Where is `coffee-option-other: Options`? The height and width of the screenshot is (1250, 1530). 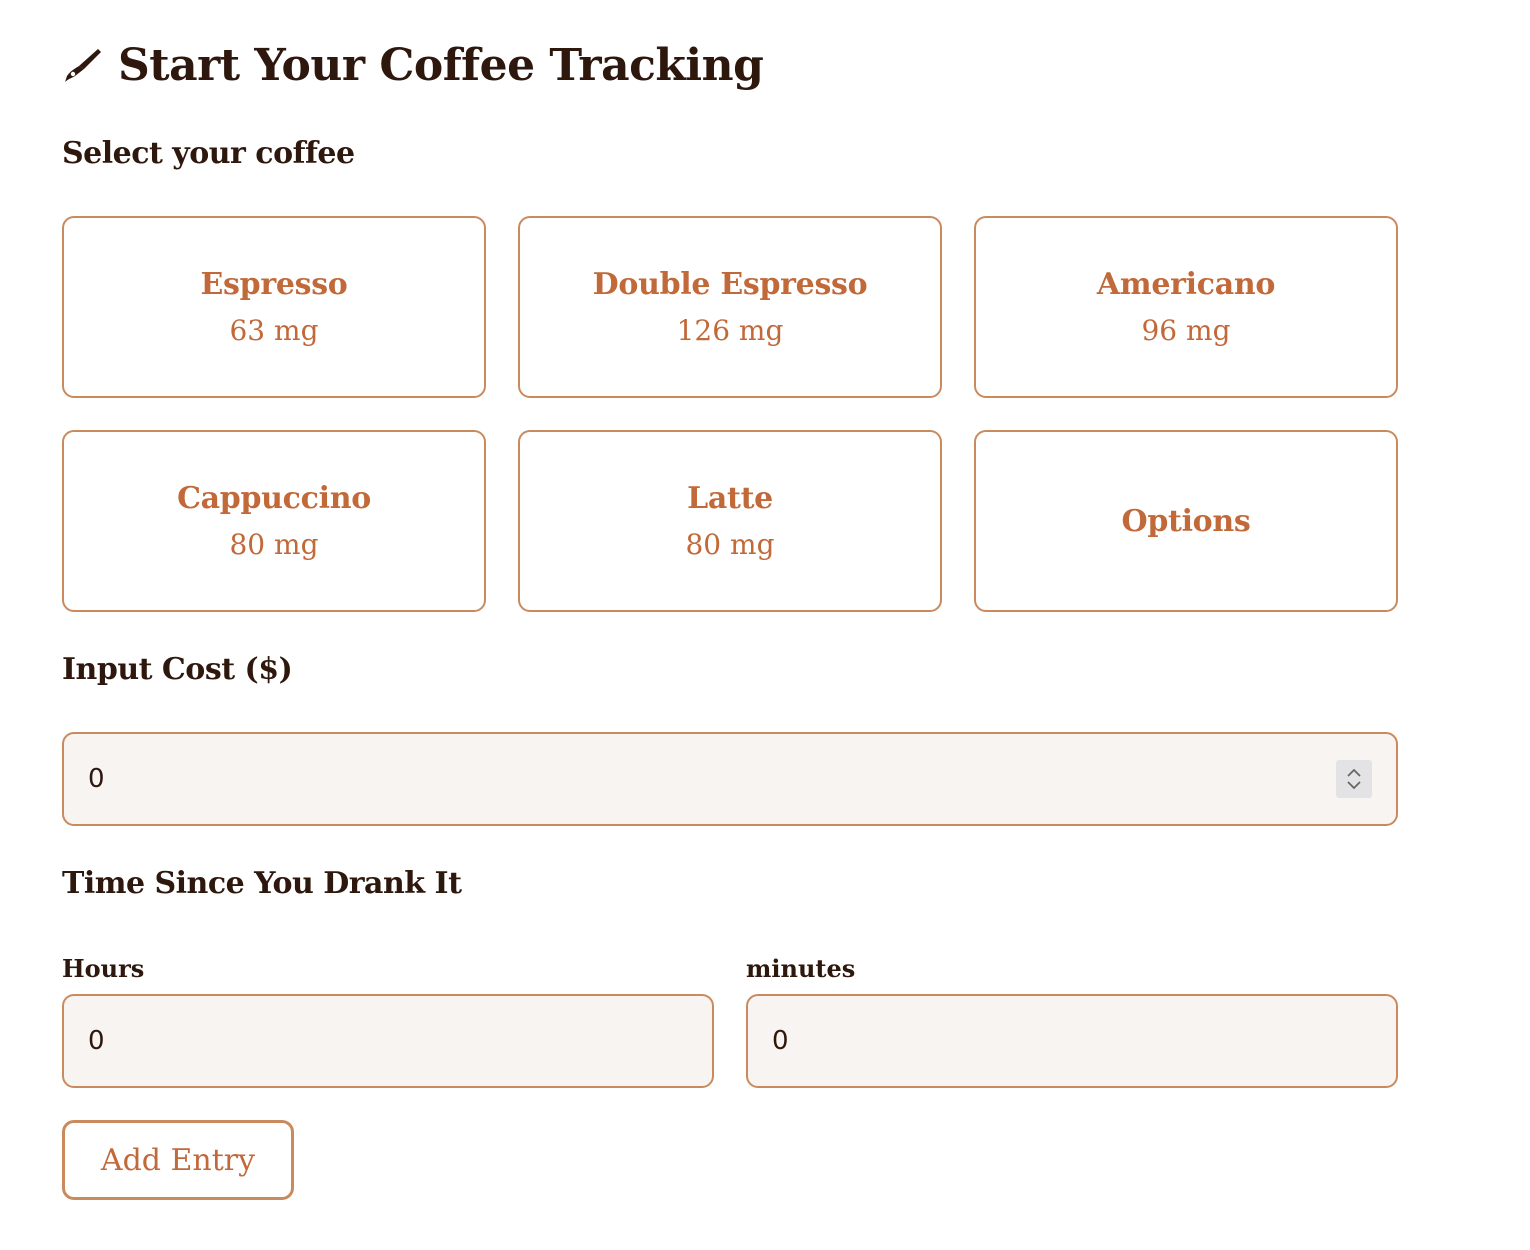 coffee-option-other: Options is located at coordinates (1186, 521).